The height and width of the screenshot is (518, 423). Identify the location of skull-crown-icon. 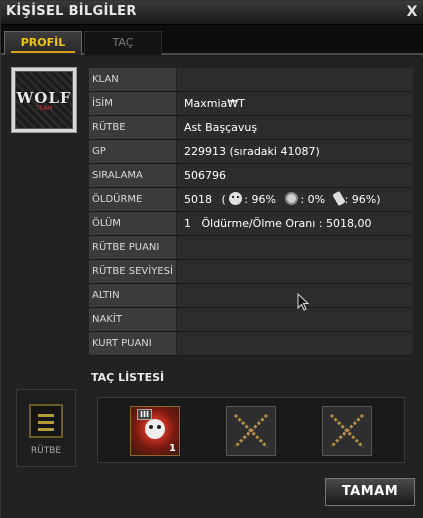
(155, 429).